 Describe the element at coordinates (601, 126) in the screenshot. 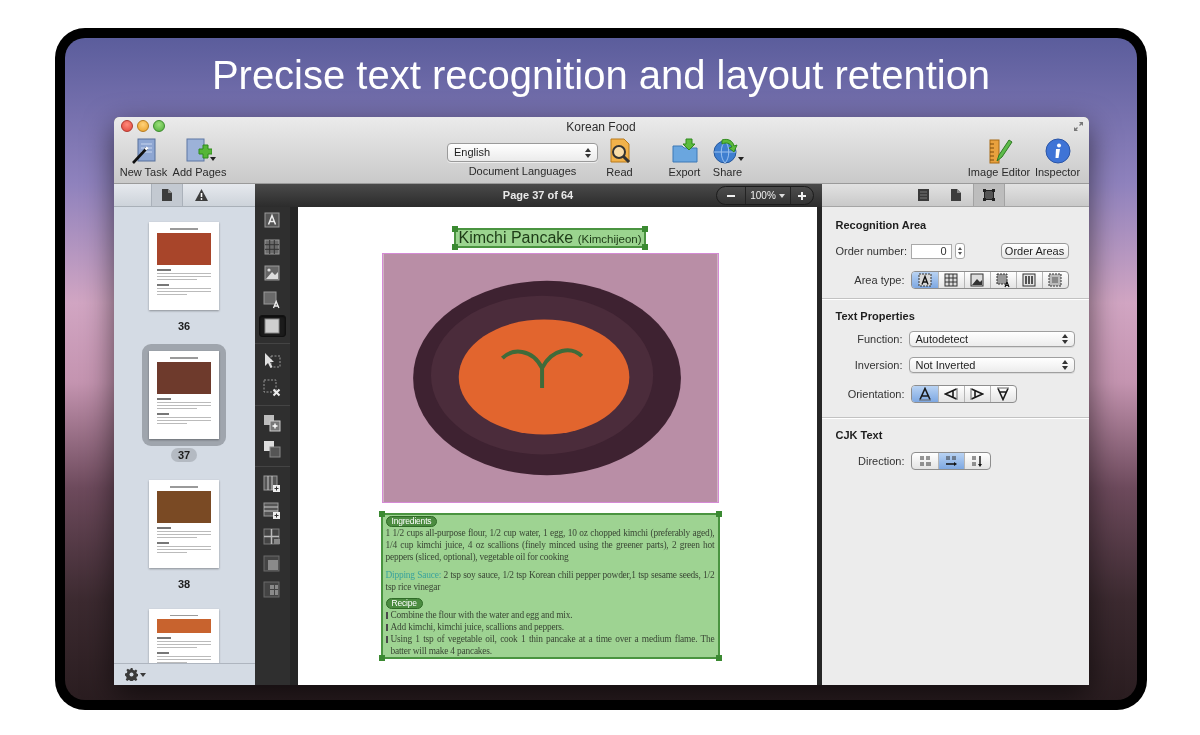

I see `window-title: Korean Food` at that location.